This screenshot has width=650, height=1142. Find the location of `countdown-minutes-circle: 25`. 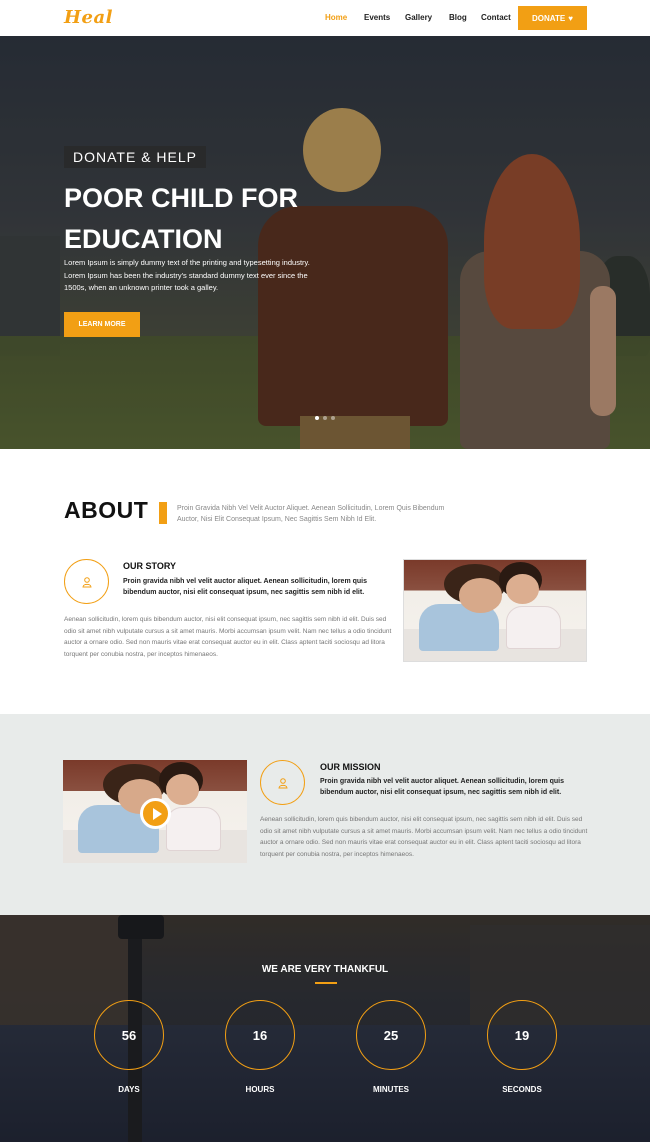

countdown-minutes-circle: 25 is located at coordinates (391, 1035).